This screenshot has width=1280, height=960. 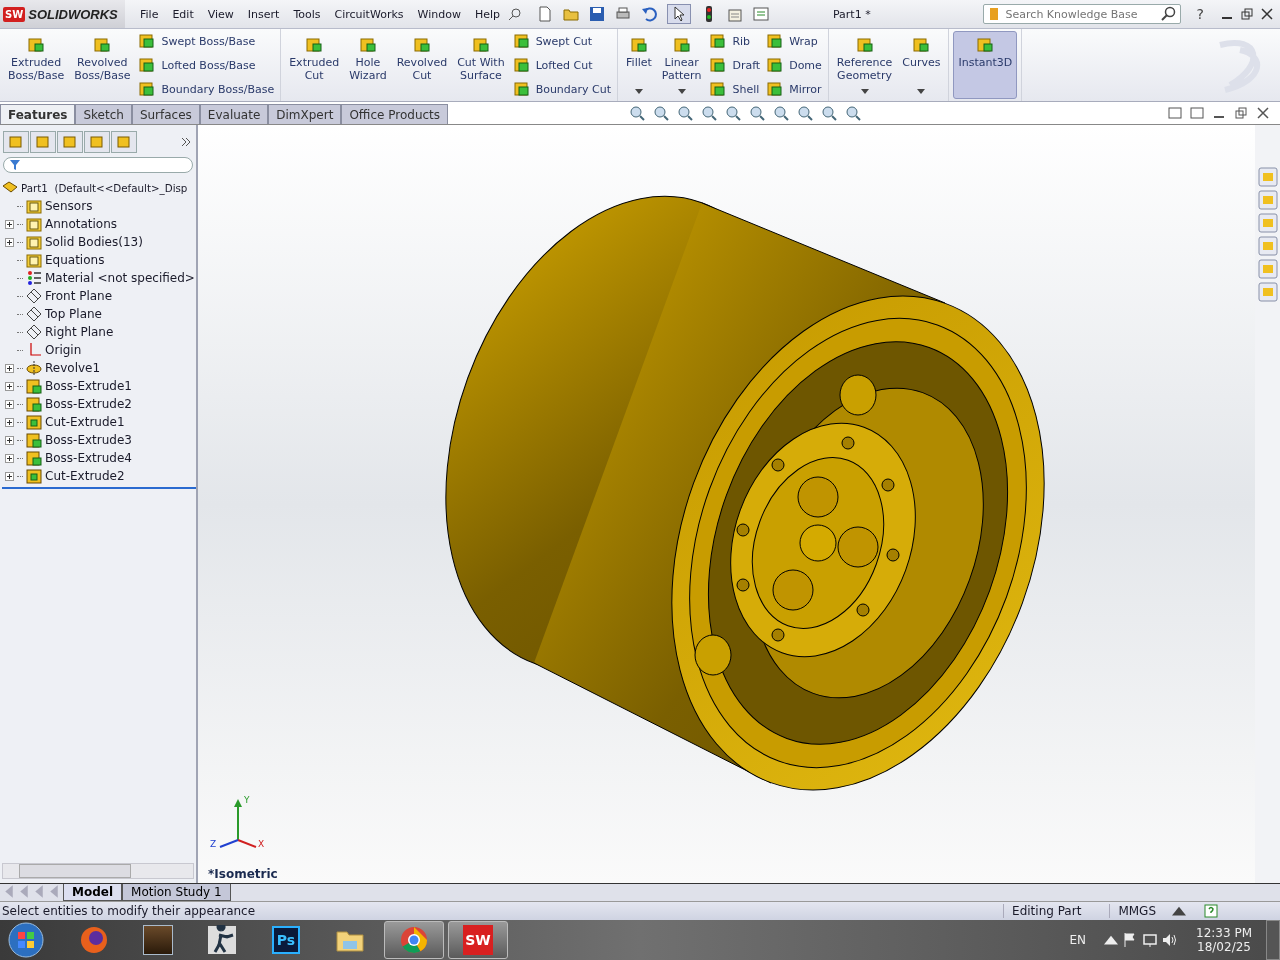 What do you see at coordinates (1224, 933) in the screenshot?
I see `clock-time: 12:33 PM` at bounding box center [1224, 933].